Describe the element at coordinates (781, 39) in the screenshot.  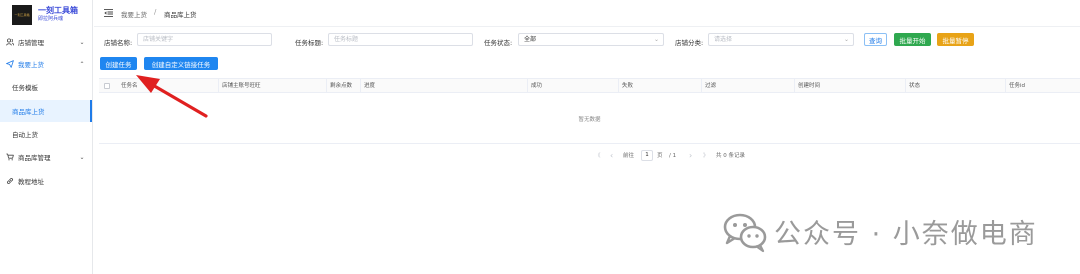
I see `shop-category-select: 请选择 ⌄` at that location.